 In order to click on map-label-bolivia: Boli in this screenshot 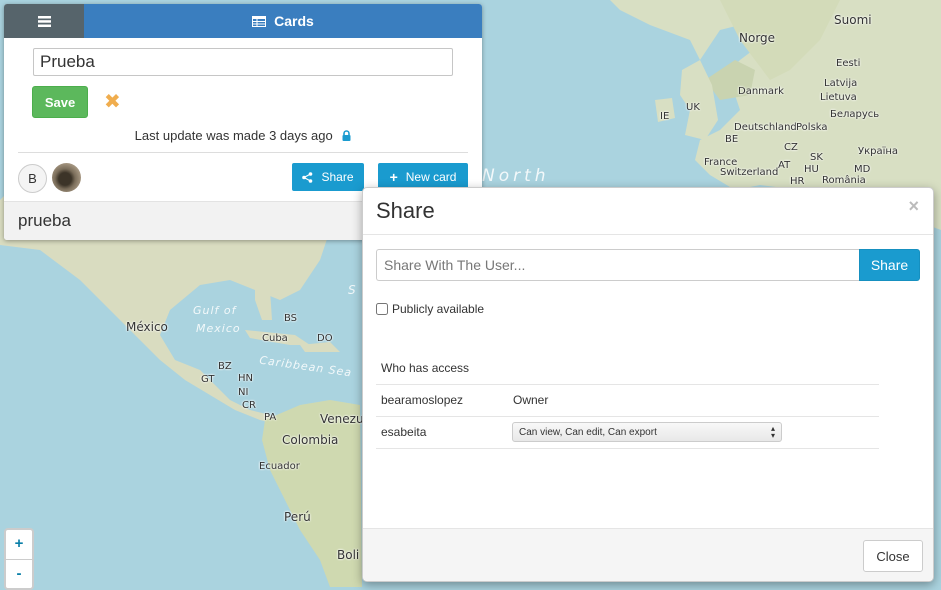, I will do `click(348, 555)`.